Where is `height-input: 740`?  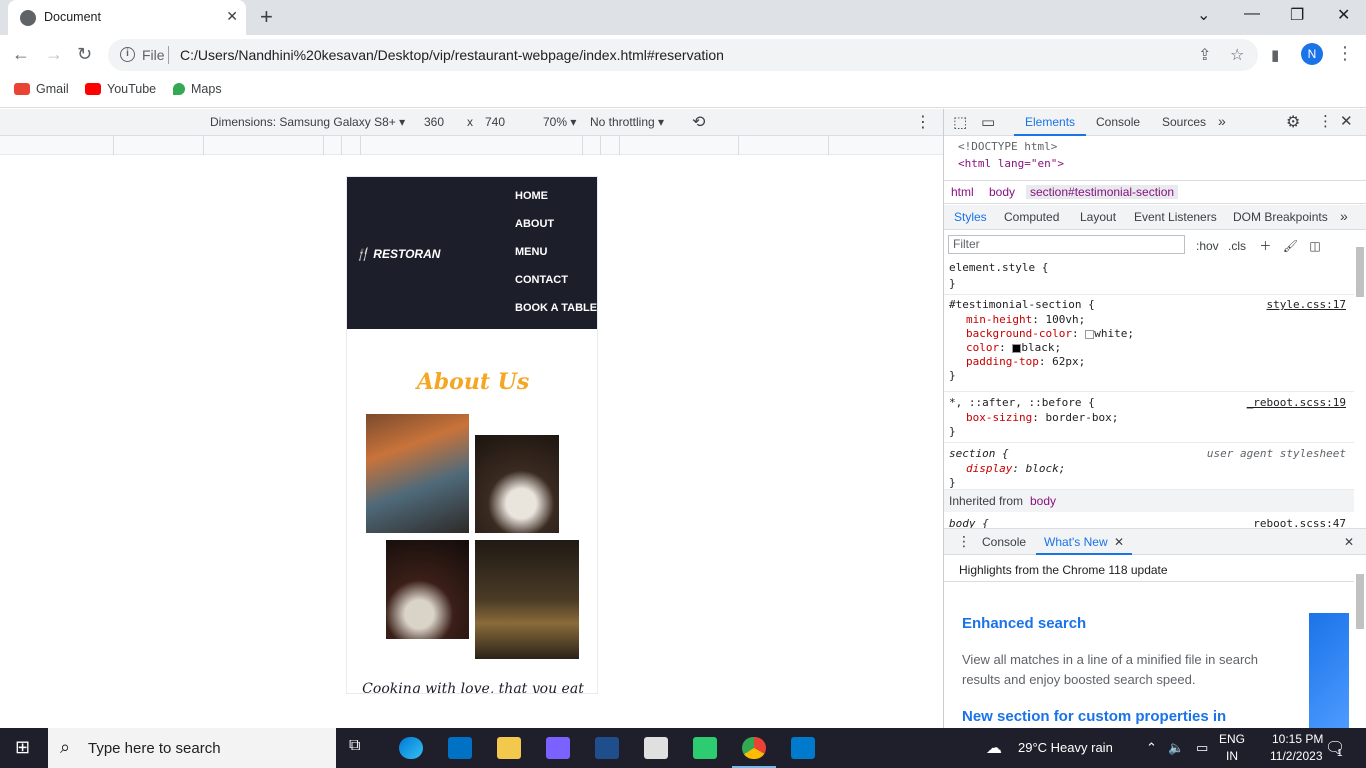
height-input: 740 is located at coordinates (495, 122).